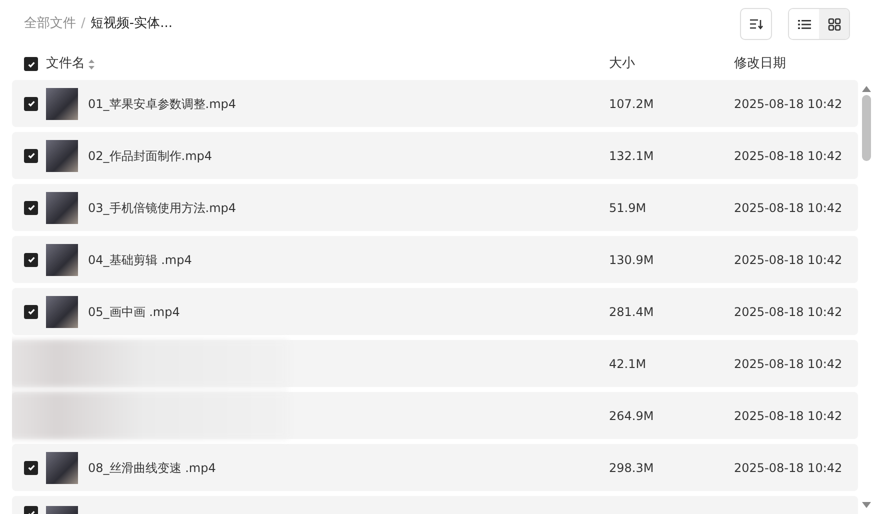  What do you see at coordinates (631, 467) in the screenshot?
I see `file-size: 298.3M` at bounding box center [631, 467].